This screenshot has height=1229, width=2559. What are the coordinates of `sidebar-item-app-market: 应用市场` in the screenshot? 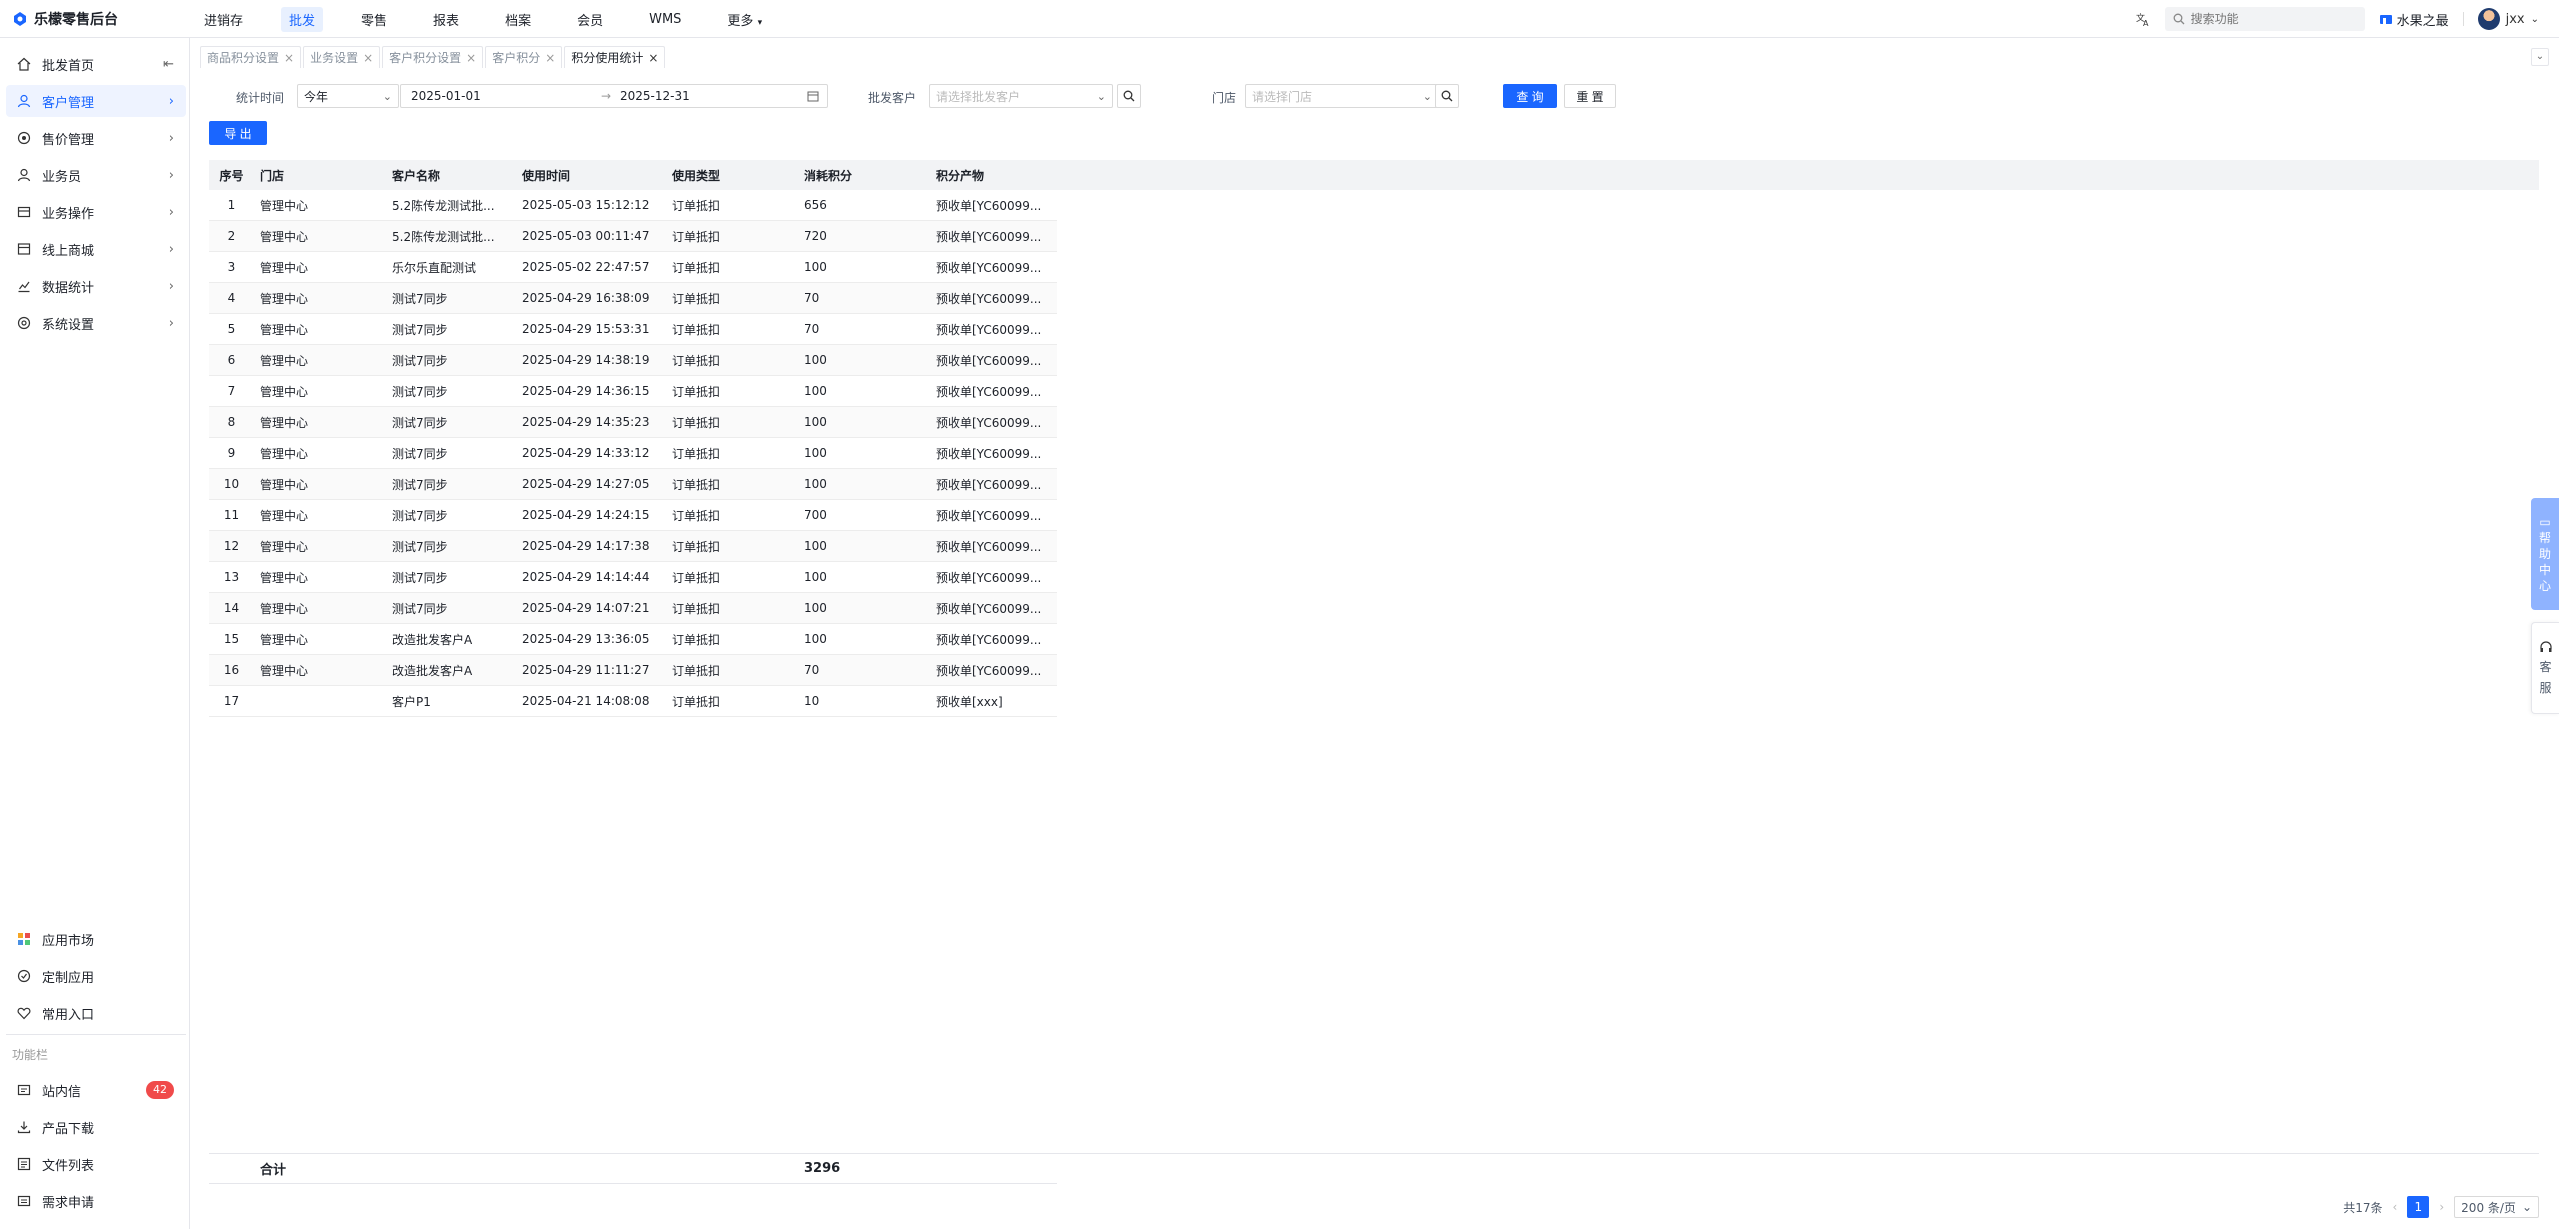 It's located at (96, 939).